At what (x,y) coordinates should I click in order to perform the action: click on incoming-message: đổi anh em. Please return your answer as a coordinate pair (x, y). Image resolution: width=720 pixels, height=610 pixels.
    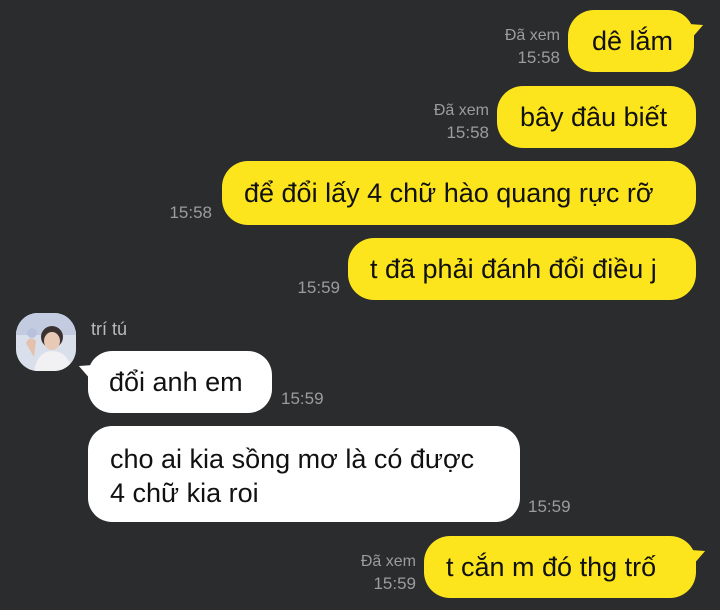
    Looking at the image, I should click on (180, 382).